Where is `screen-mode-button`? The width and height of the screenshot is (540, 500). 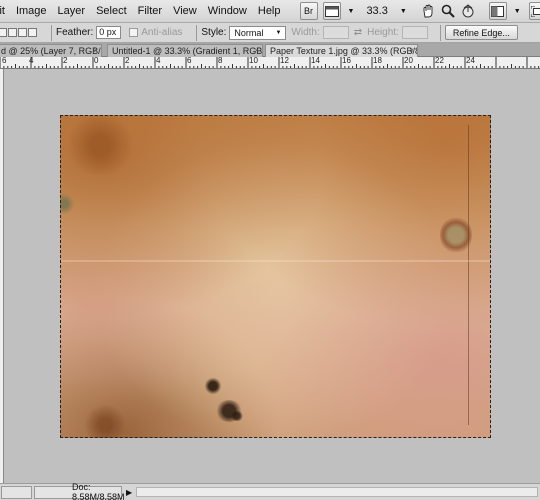 screen-mode-button is located at coordinates (331, 11).